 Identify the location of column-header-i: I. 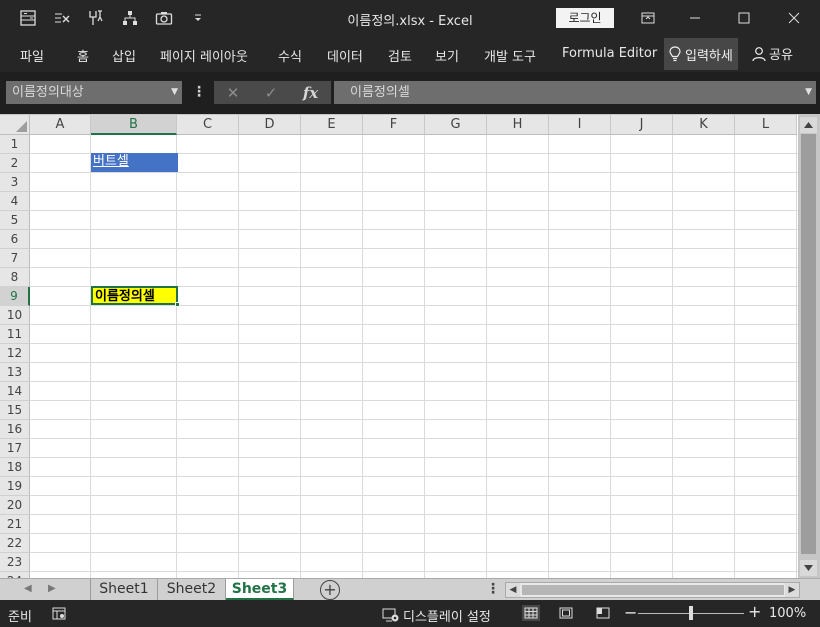
(580, 125).